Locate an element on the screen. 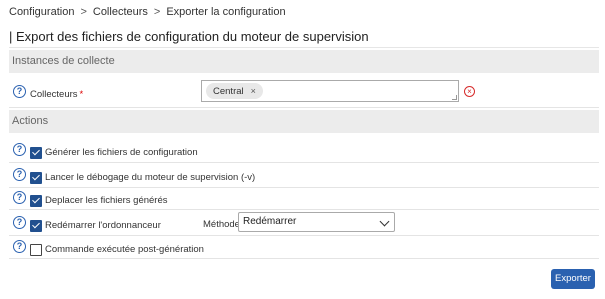  checkbox-move-files is located at coordinates (36, 201).